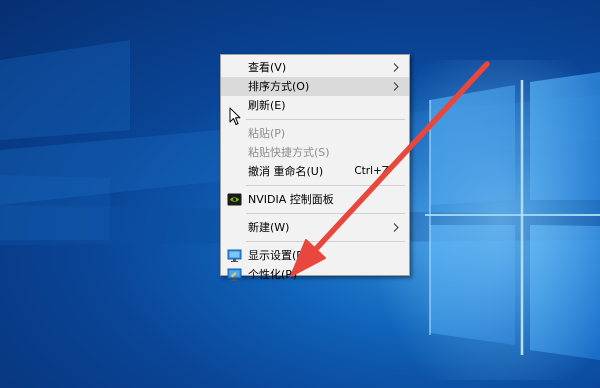  What do you see at coordinates (267, 133) in the screenshot?
I see `menu-item-paste-label: 粘贴(P)` at bounding box center [267, 133].